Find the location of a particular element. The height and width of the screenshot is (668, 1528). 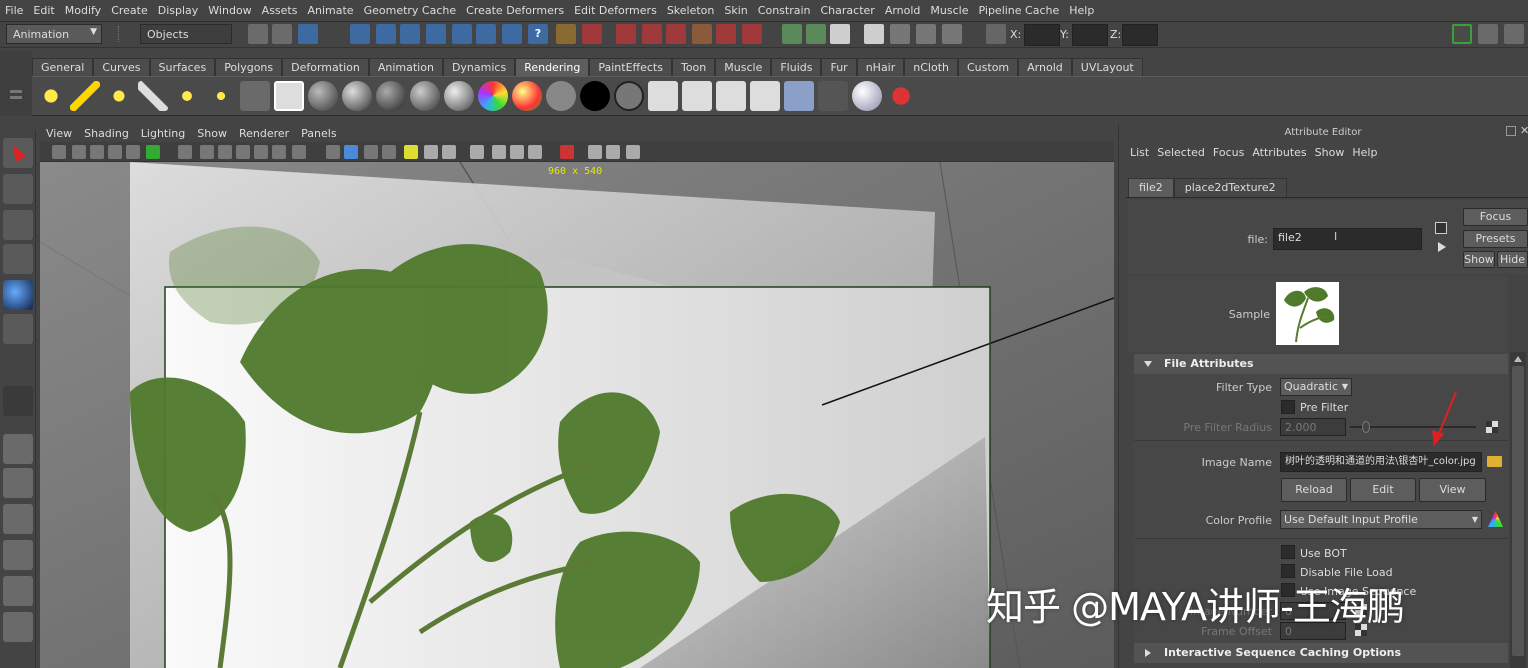

shelf-tab-general: General is located at coordinates (63, 67).